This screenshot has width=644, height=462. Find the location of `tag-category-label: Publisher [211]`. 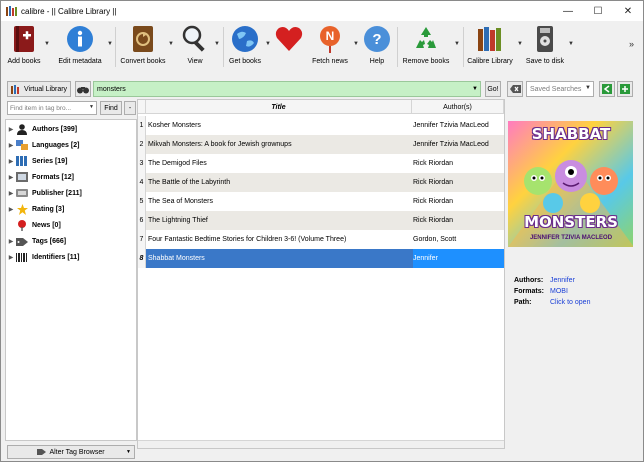

tag-category-label: Publisher [211] is located at coordinates (57, 193).